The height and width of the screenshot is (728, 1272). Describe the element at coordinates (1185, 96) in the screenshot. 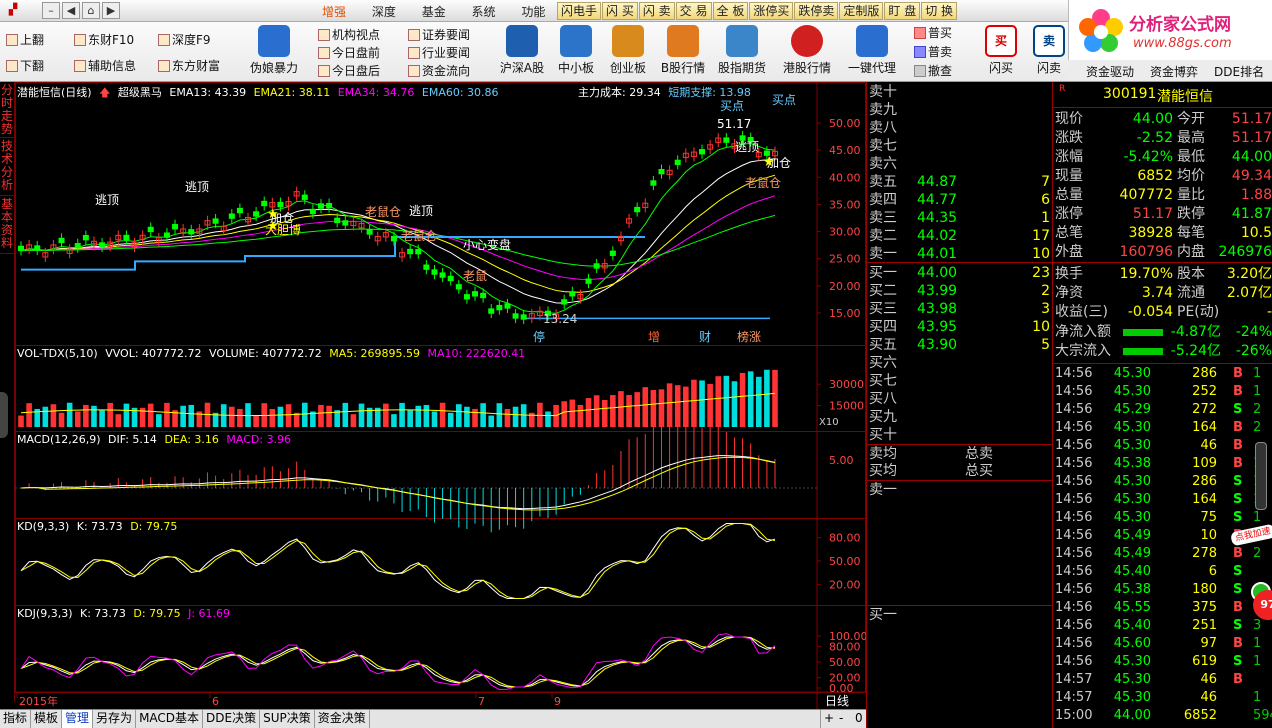

I see `stock-name: 潜能恒信` at that location.